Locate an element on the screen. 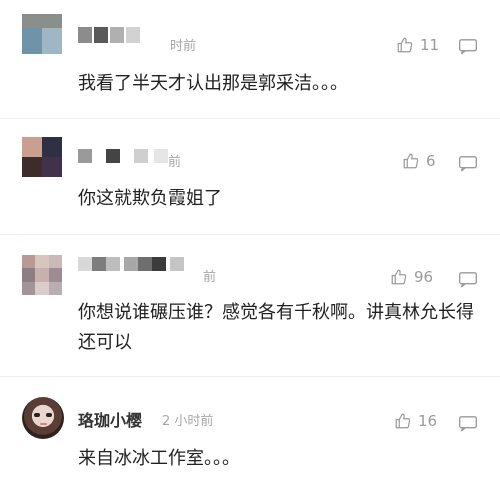 The image size is (500, 502). like-count: 16 is located at coordinates (428, 421).